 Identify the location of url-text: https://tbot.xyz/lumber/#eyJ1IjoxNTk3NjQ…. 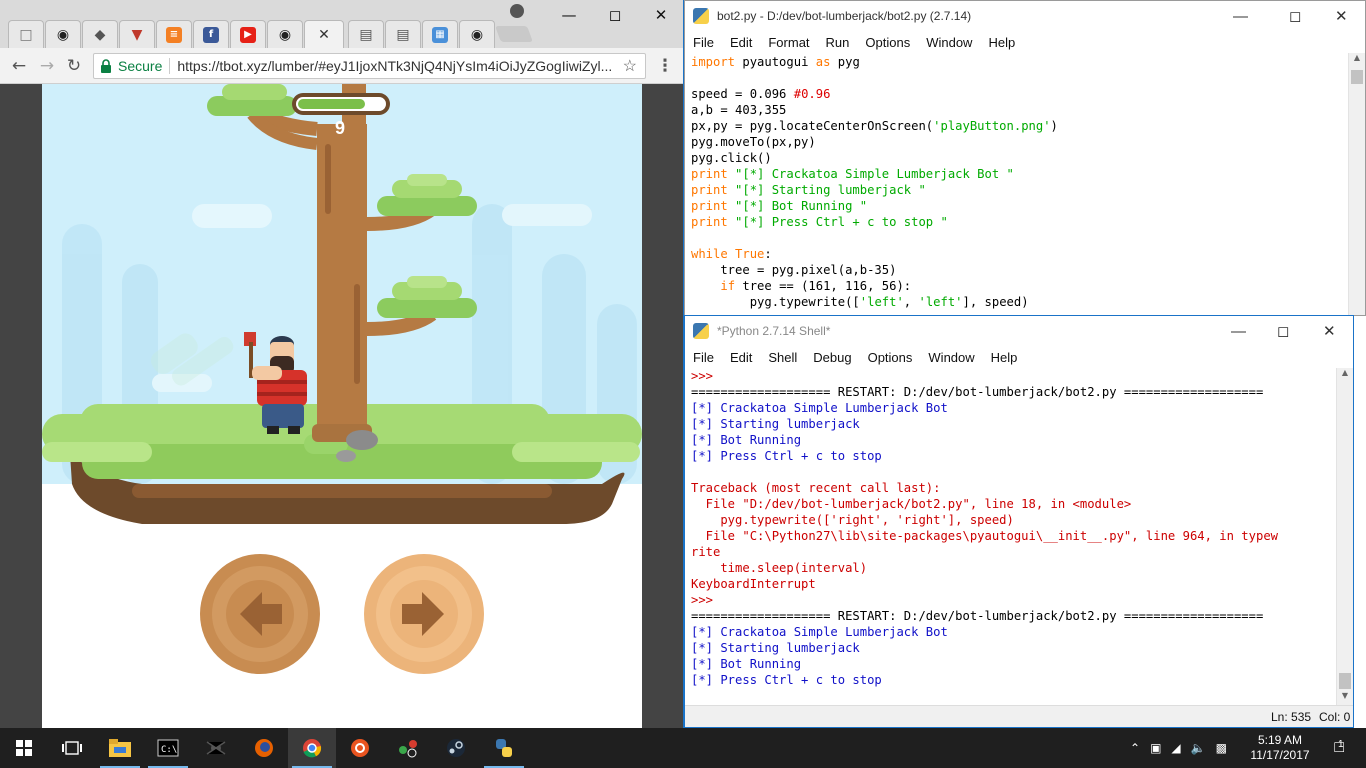
(395, 66).